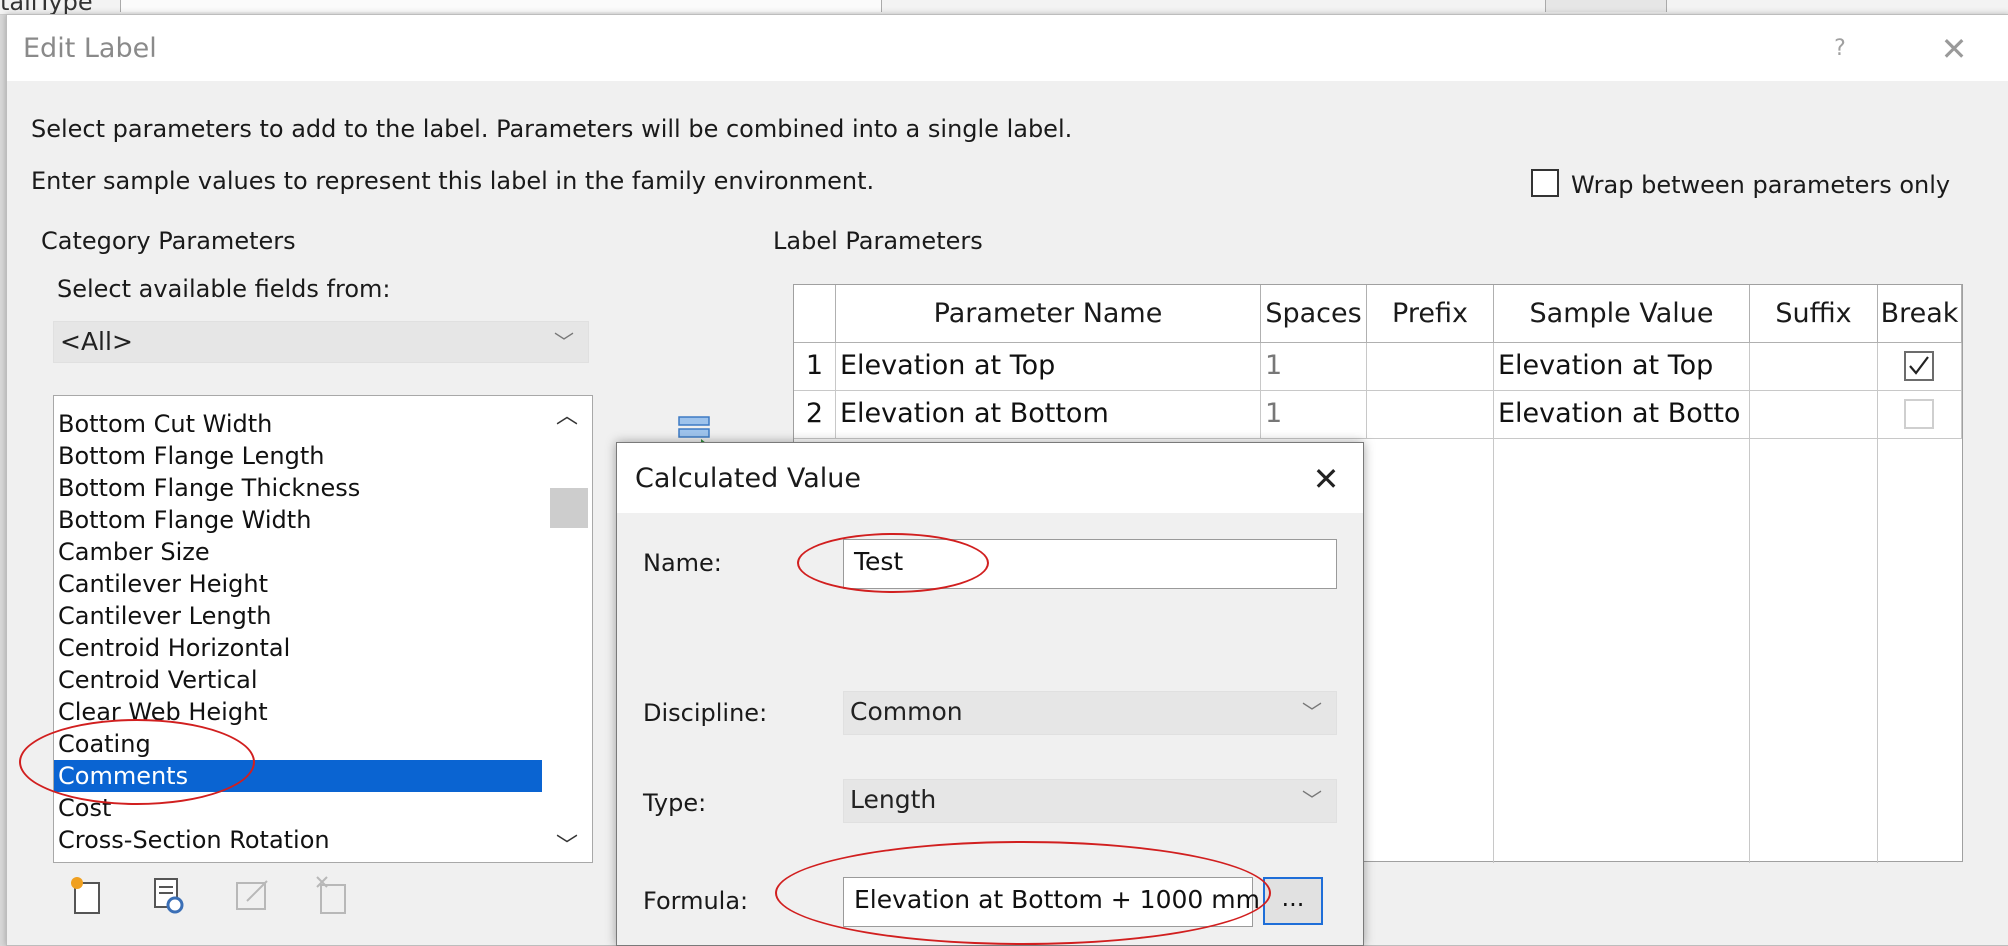 The image size is (2008, 946). Describe the element at coordinates (333, 895) in the screenshot. I see `delete-parameter-icon` at that location.